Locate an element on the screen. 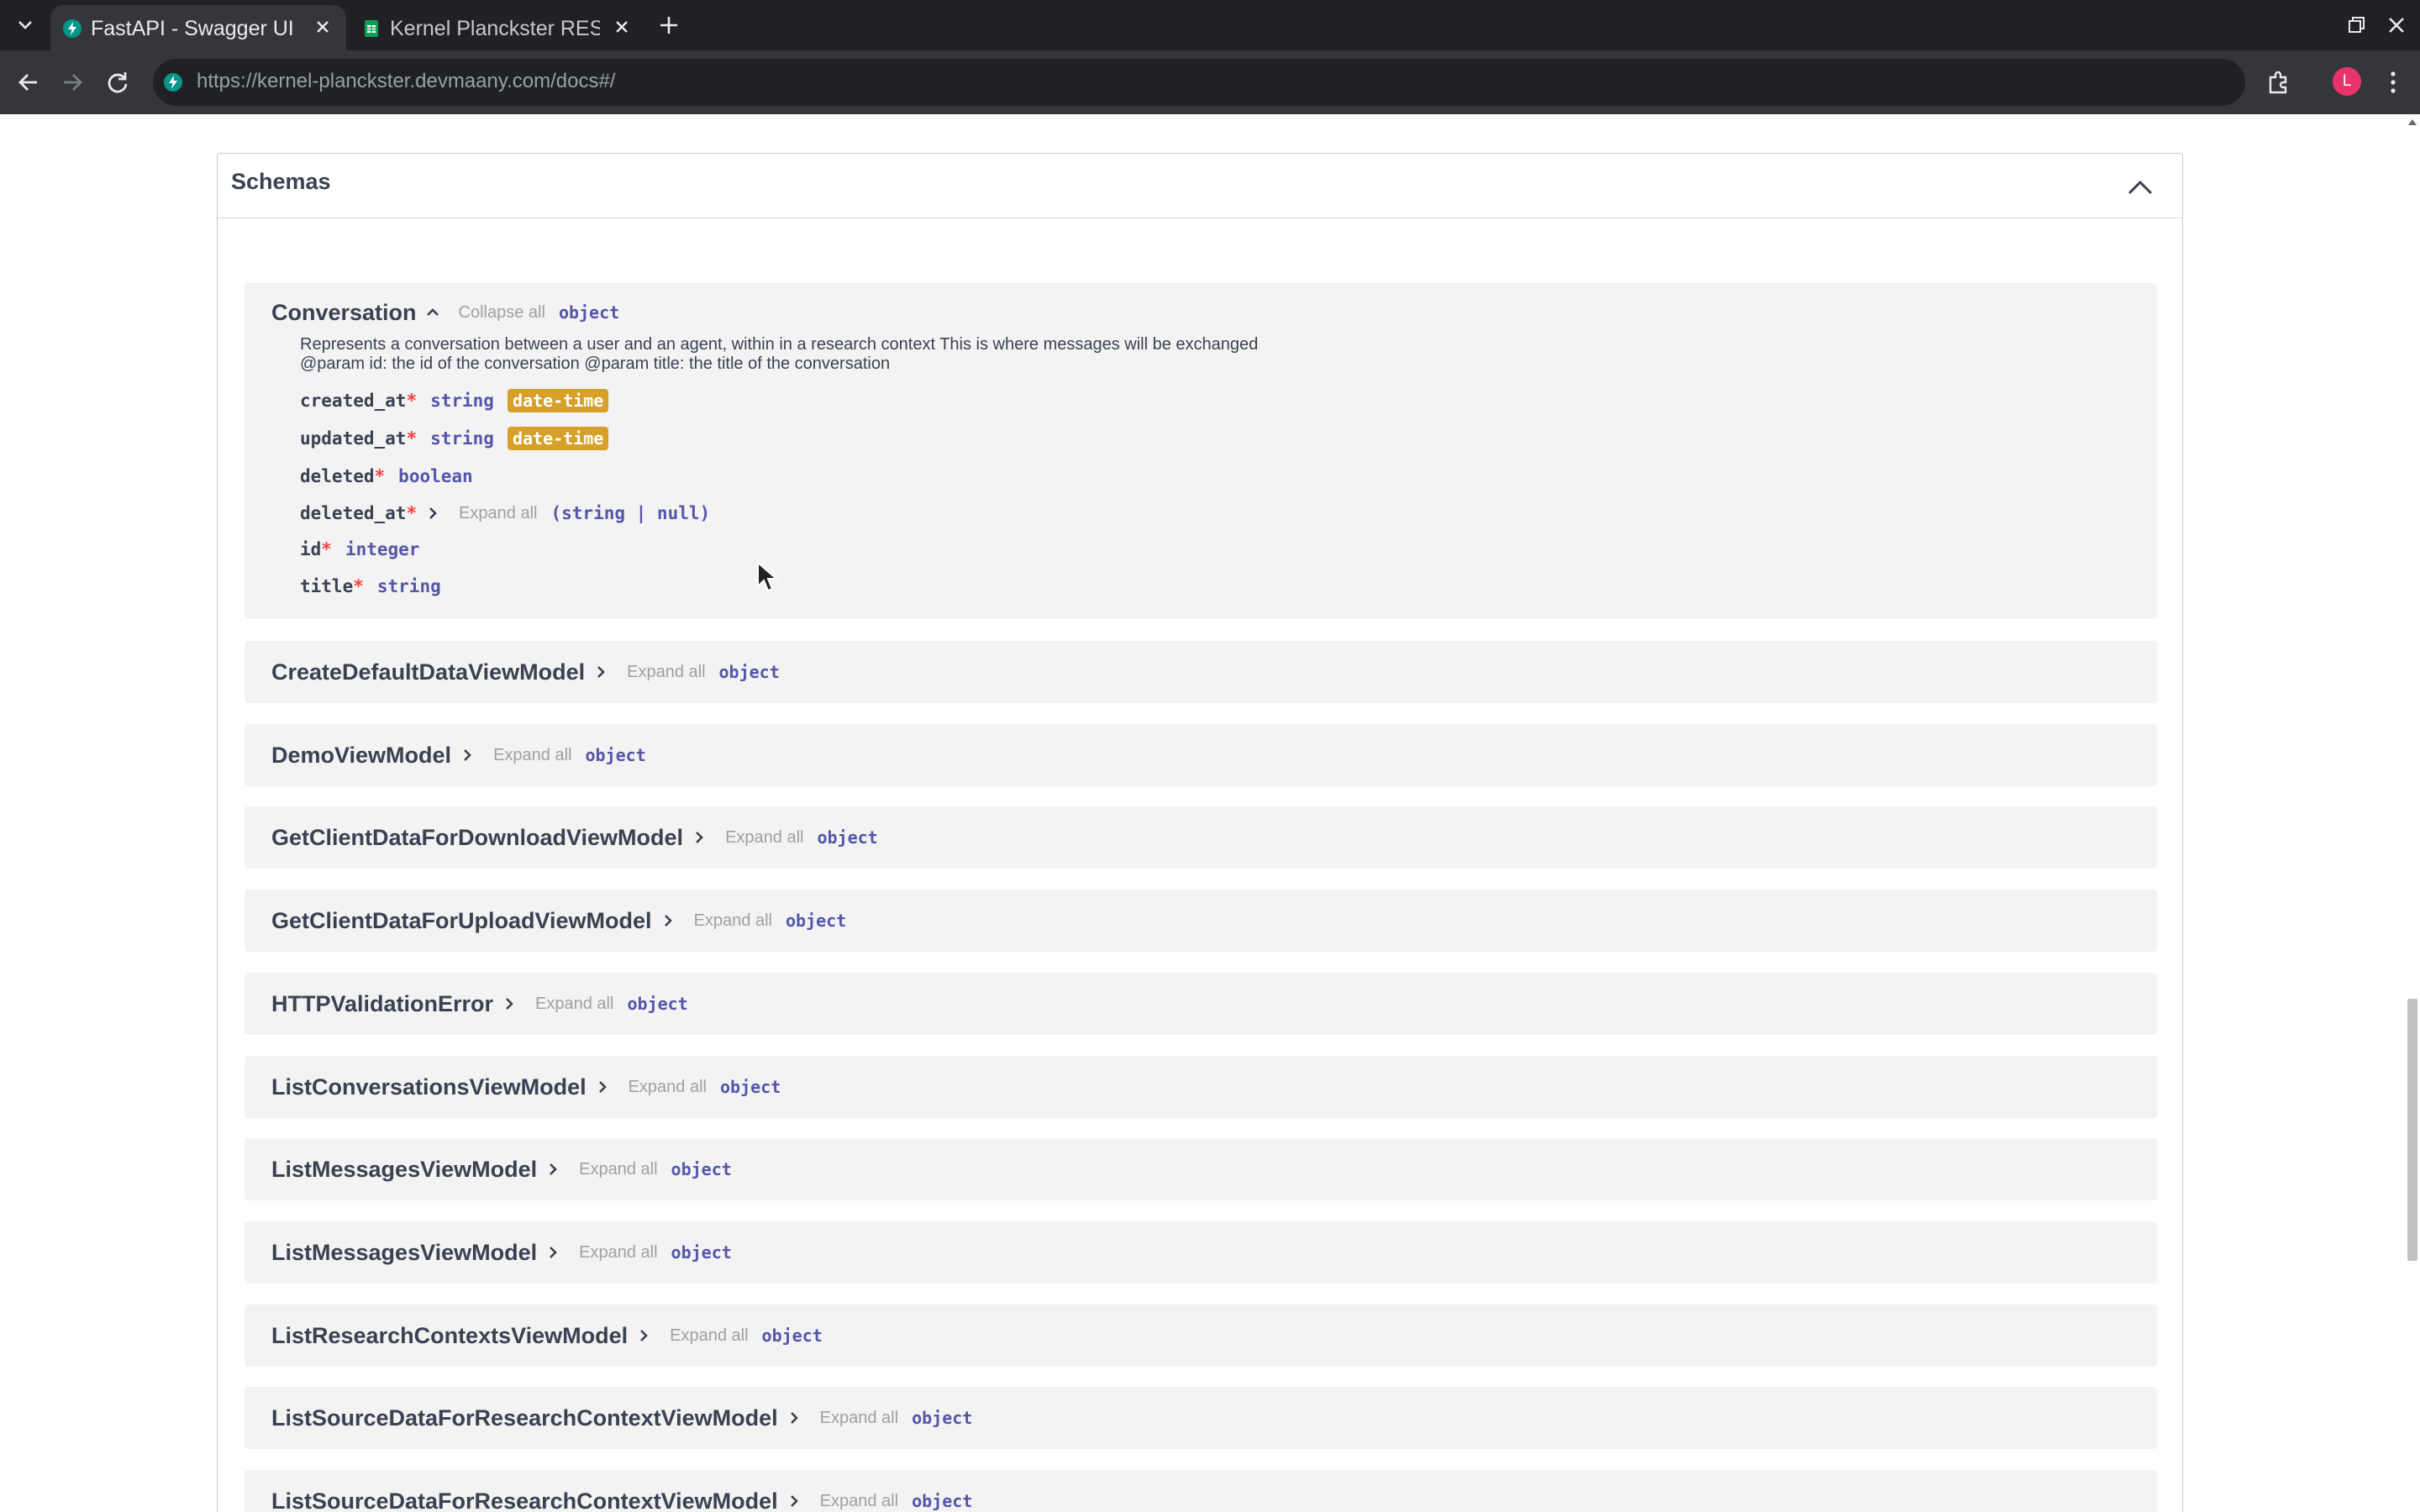  model-name: HTTPValidationError is located at coordinates (382, 1003).